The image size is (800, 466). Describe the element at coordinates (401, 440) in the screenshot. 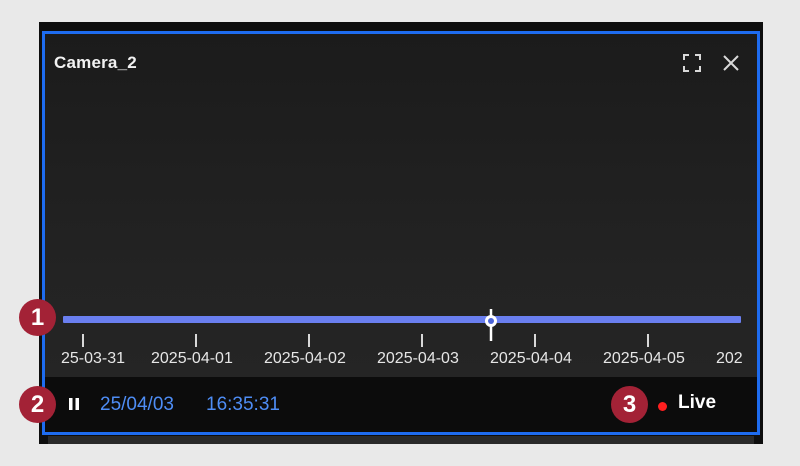

I see `player-bottom-strip` at that location.